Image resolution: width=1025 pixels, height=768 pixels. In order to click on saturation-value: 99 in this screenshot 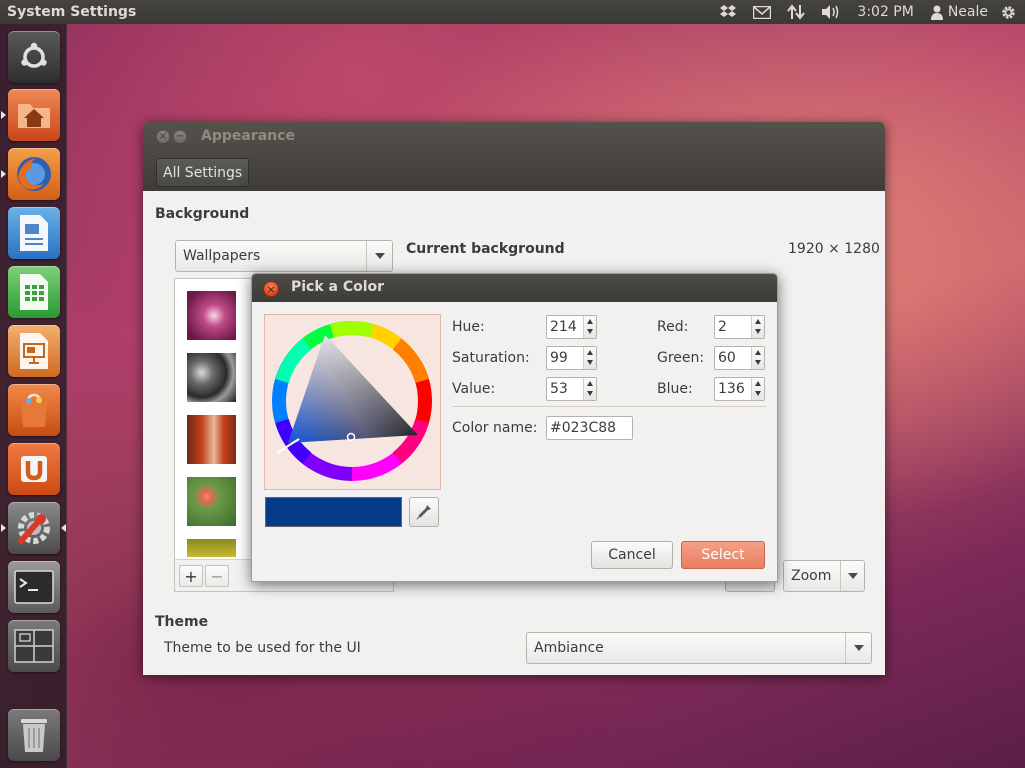, I will do `click(559, 358)`.